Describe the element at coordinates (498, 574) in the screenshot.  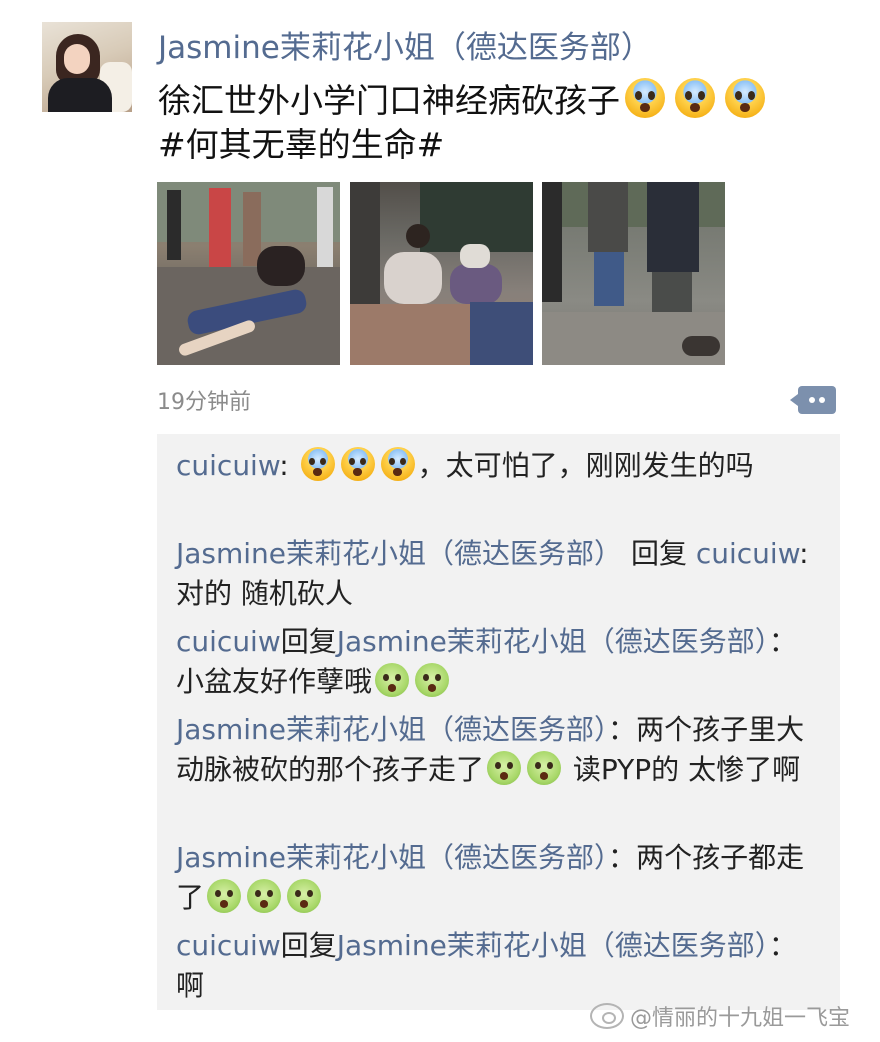
I see `comment-item-2: Jasmine茉莉花小姐（德达医务部） 回复 cuicuiw: 对的 随机砍人` at that location.